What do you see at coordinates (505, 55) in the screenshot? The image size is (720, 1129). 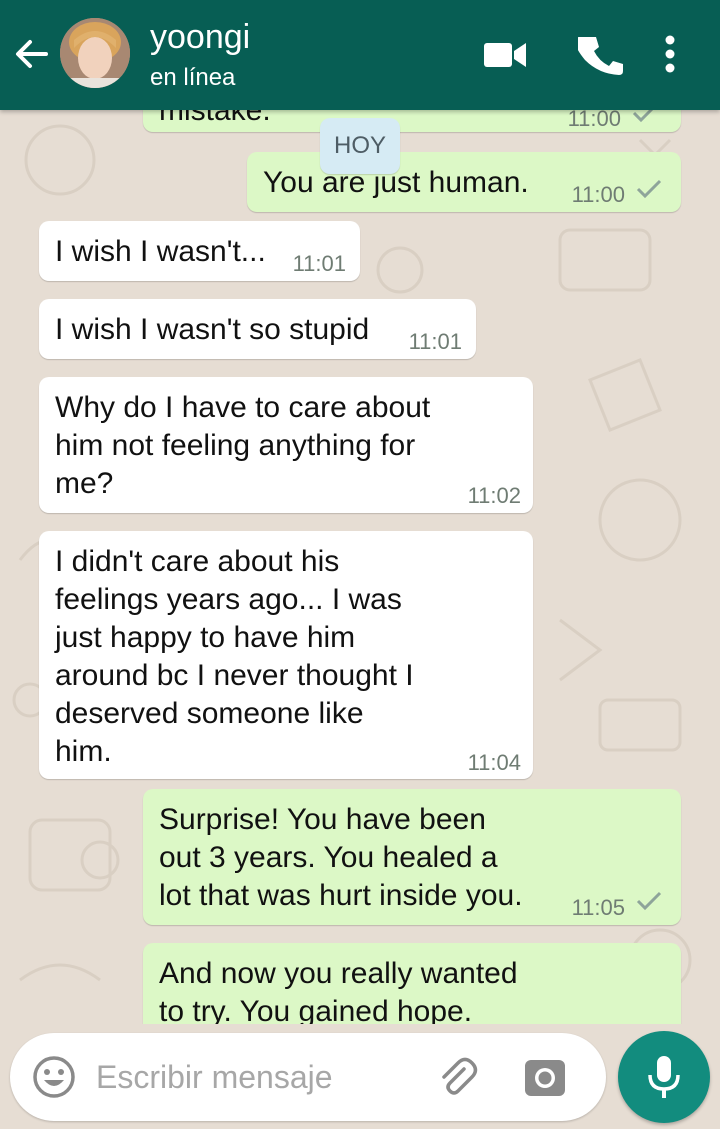 I see `video-call-icon` at bounding box center [505, 55].